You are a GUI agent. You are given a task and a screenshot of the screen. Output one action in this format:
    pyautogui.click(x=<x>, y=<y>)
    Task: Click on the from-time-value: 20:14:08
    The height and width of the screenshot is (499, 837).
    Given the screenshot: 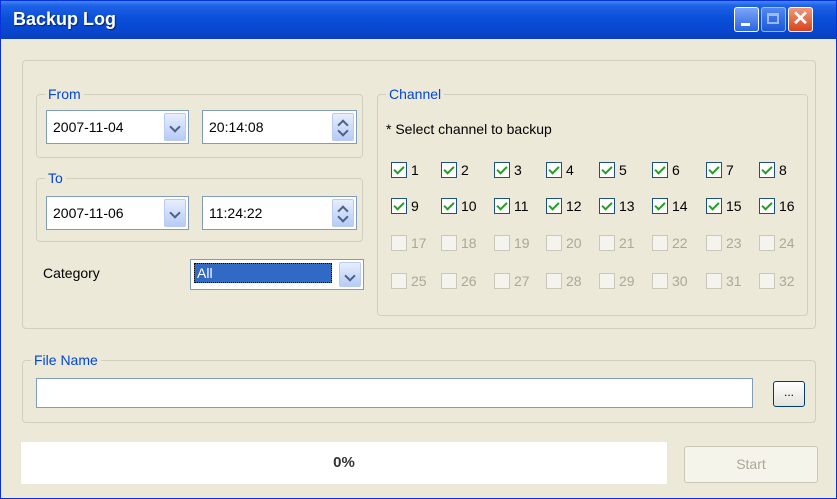 What is the action you would take?
    pyautogui.click(x=236, y=127)
    